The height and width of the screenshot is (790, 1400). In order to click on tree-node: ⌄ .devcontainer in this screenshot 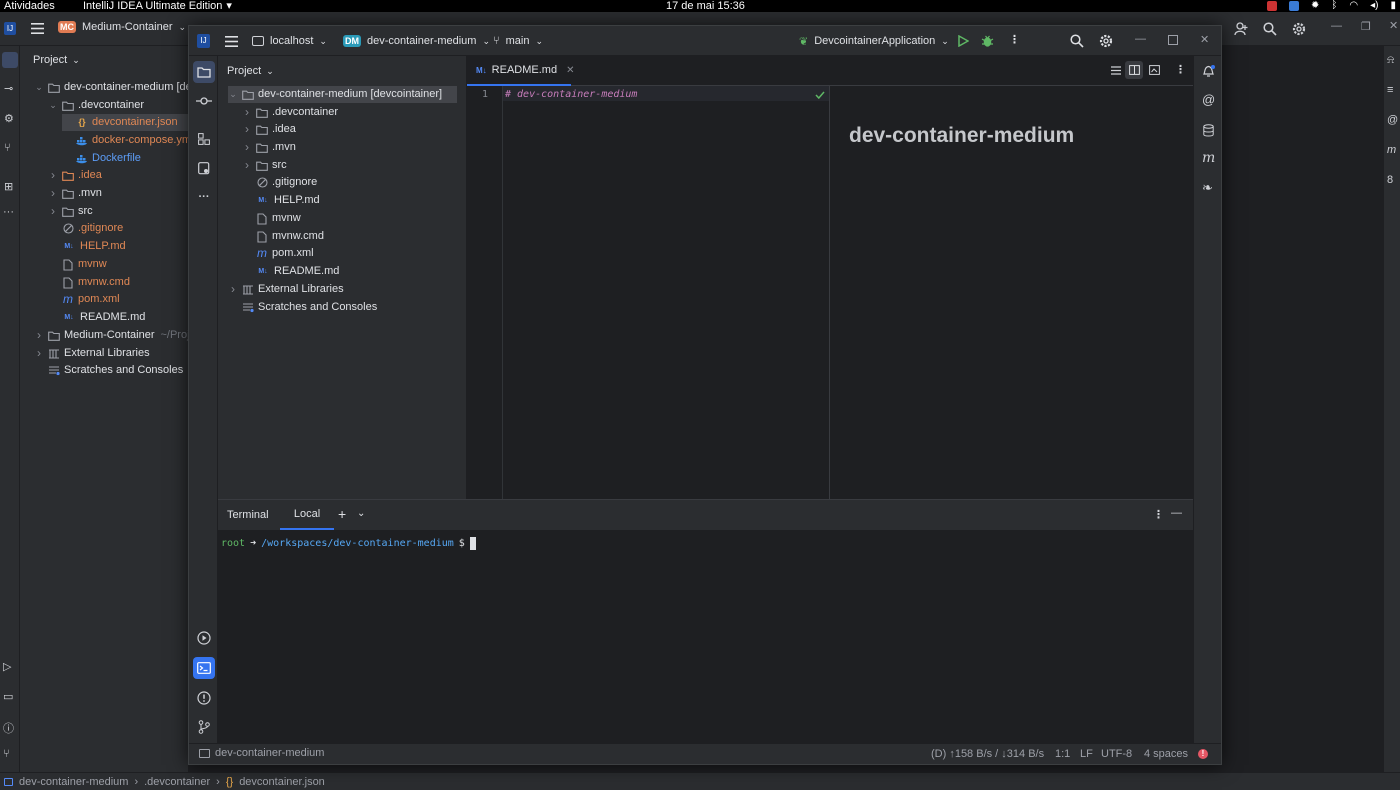, I will do `click(96, 105)`.